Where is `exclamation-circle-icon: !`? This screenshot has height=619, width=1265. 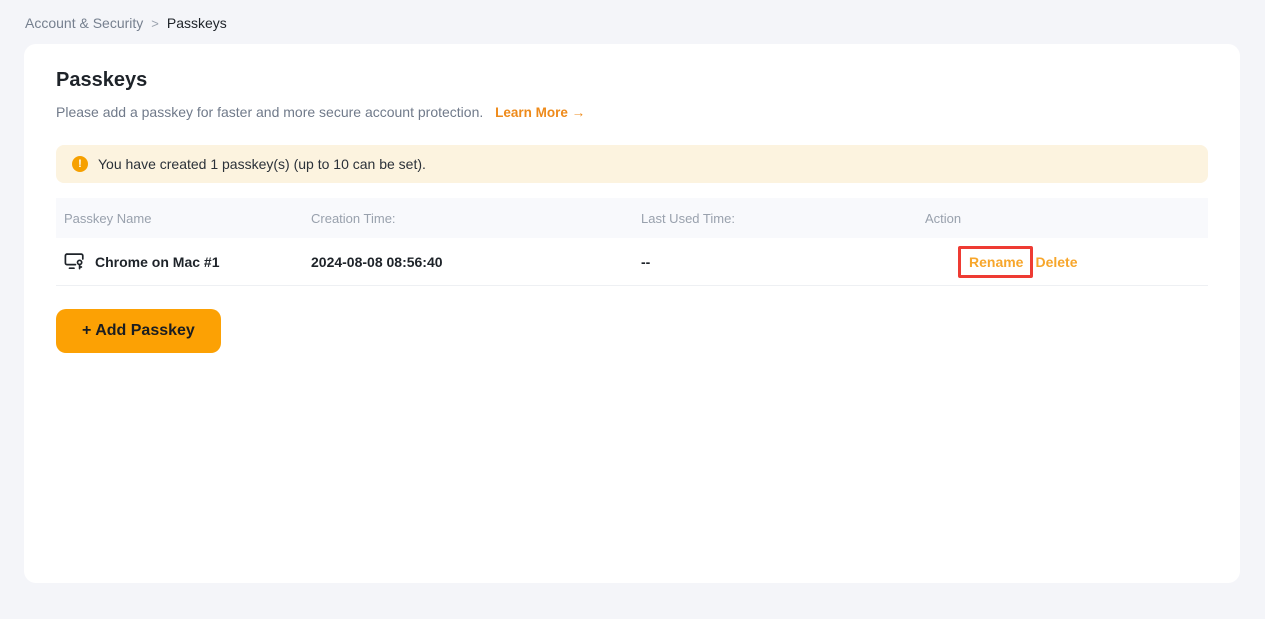 exclamation-circle-icon: ! is located at coordinates (80, 164).